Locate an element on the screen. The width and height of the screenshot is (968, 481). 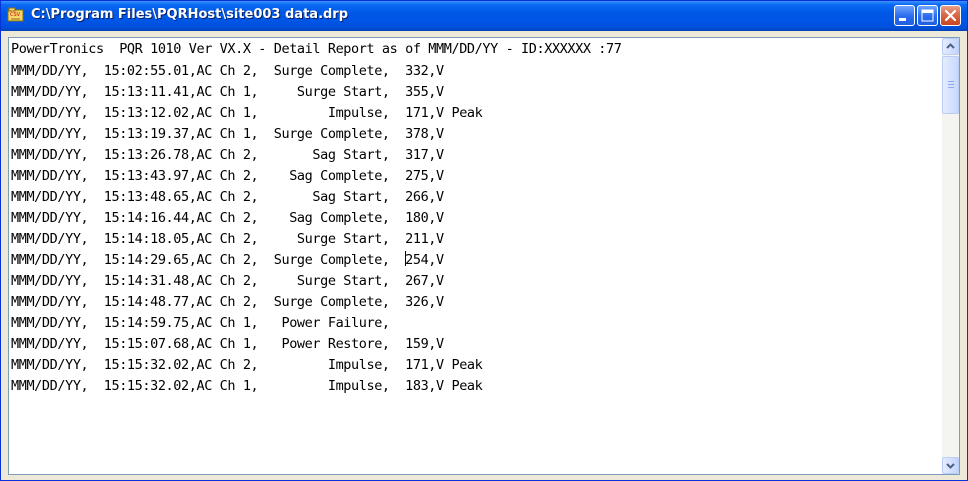
app-icon: CSV is located at coordinates (15, 15).